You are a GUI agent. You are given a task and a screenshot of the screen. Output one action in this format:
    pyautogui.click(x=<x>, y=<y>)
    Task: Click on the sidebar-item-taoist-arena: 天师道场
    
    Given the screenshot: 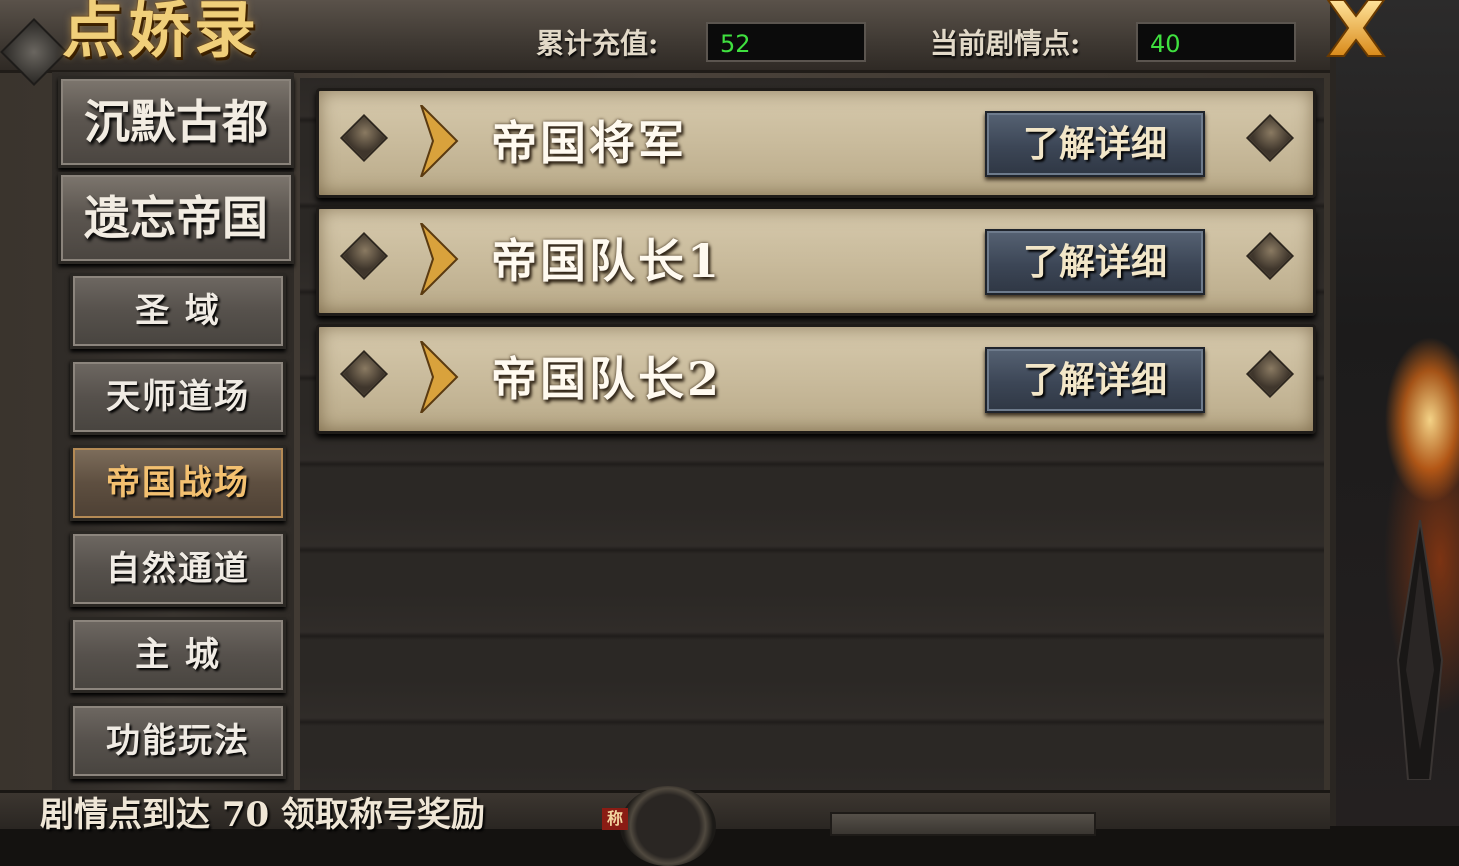 What is the action you would take?
    pyautogui.click(x=178, y=397)
    